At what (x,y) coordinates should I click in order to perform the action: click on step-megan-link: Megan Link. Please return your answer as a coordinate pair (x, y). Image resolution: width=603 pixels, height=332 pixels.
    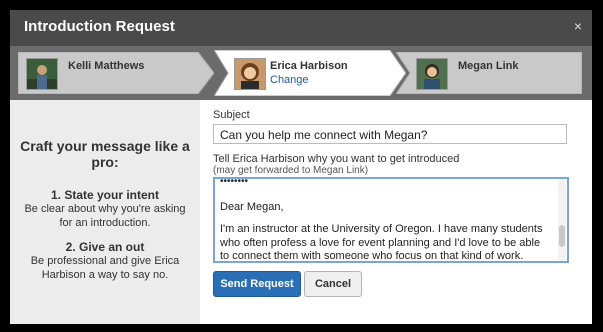
    Looking at the image, I should click on (489, 73).